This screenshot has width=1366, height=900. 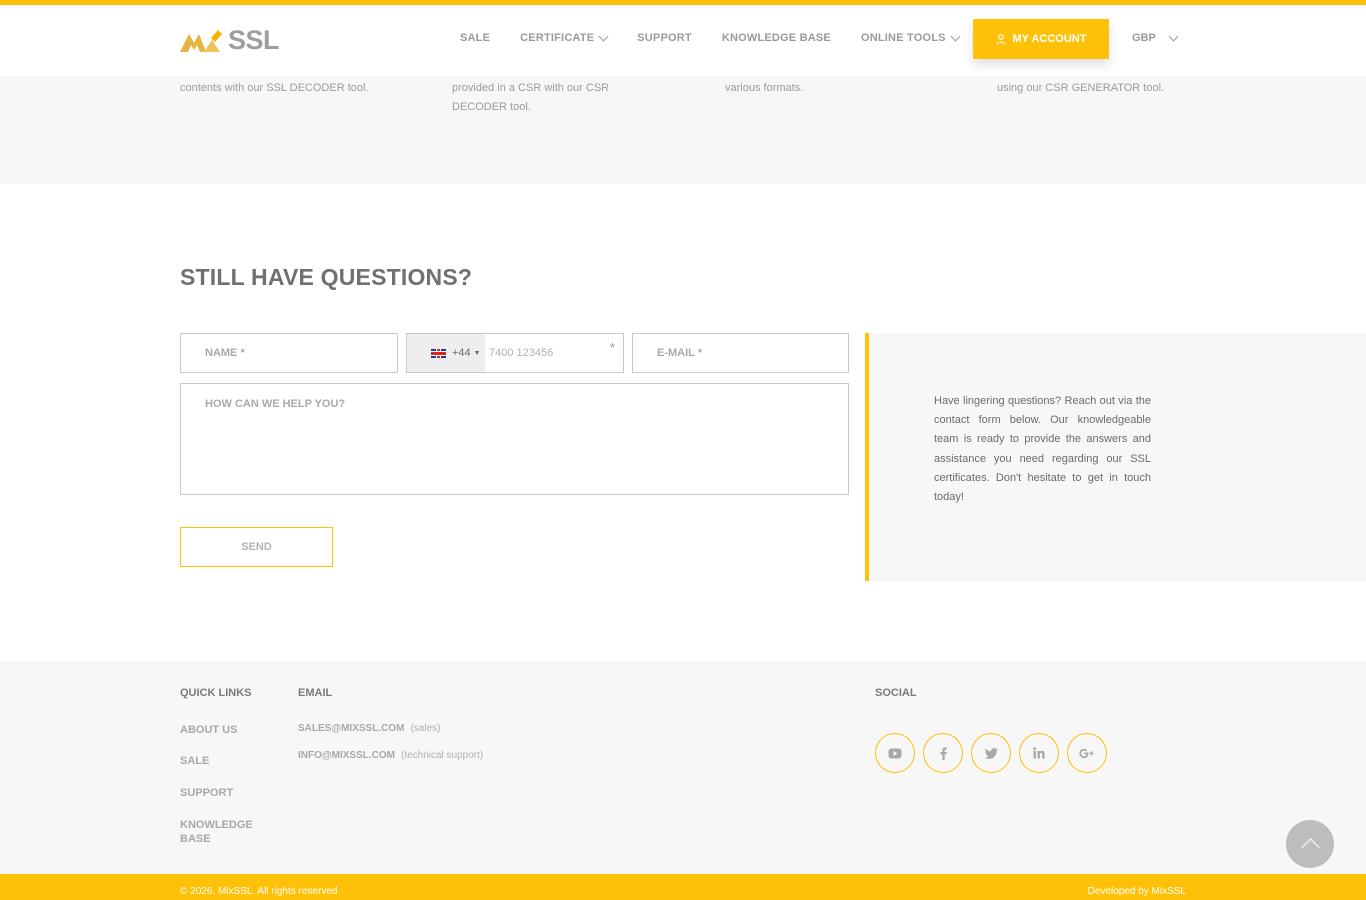 I want to click on info-email-note: (technical support), so click(x=442, y=755).